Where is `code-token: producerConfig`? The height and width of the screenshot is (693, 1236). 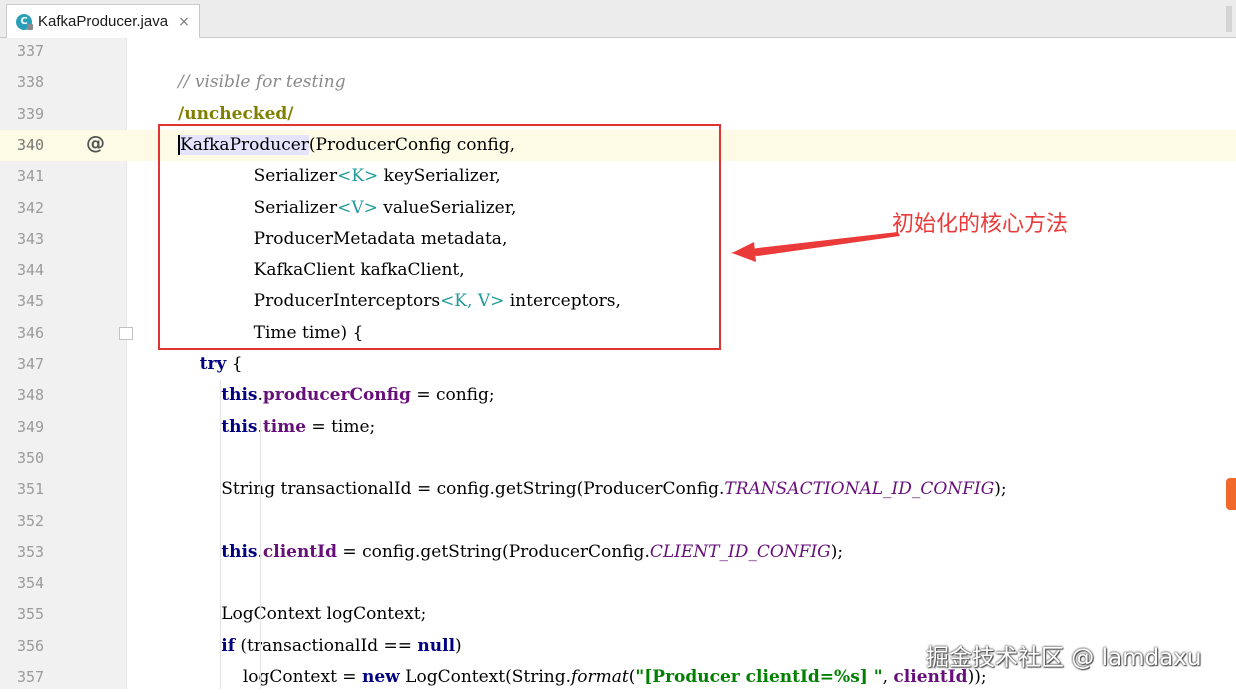
code-token: producerConfig is located at coordinates (336, 395).